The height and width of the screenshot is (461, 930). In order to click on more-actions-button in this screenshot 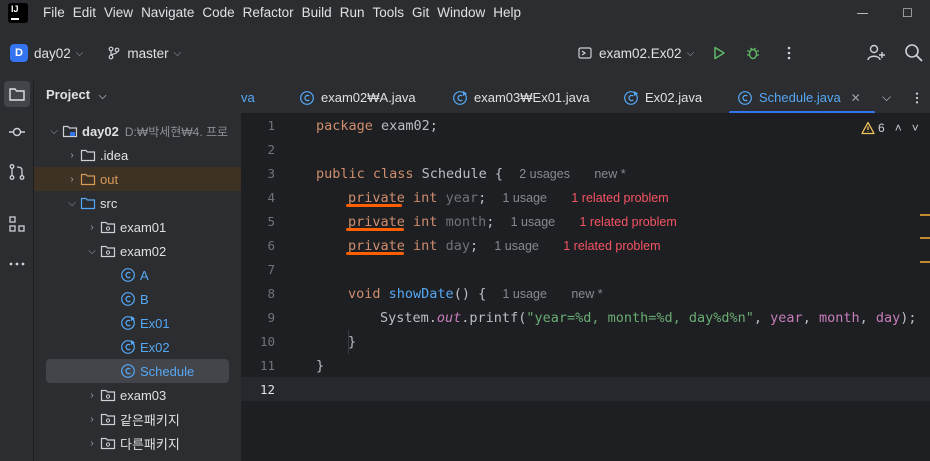, I will do `click(789, 53)`.